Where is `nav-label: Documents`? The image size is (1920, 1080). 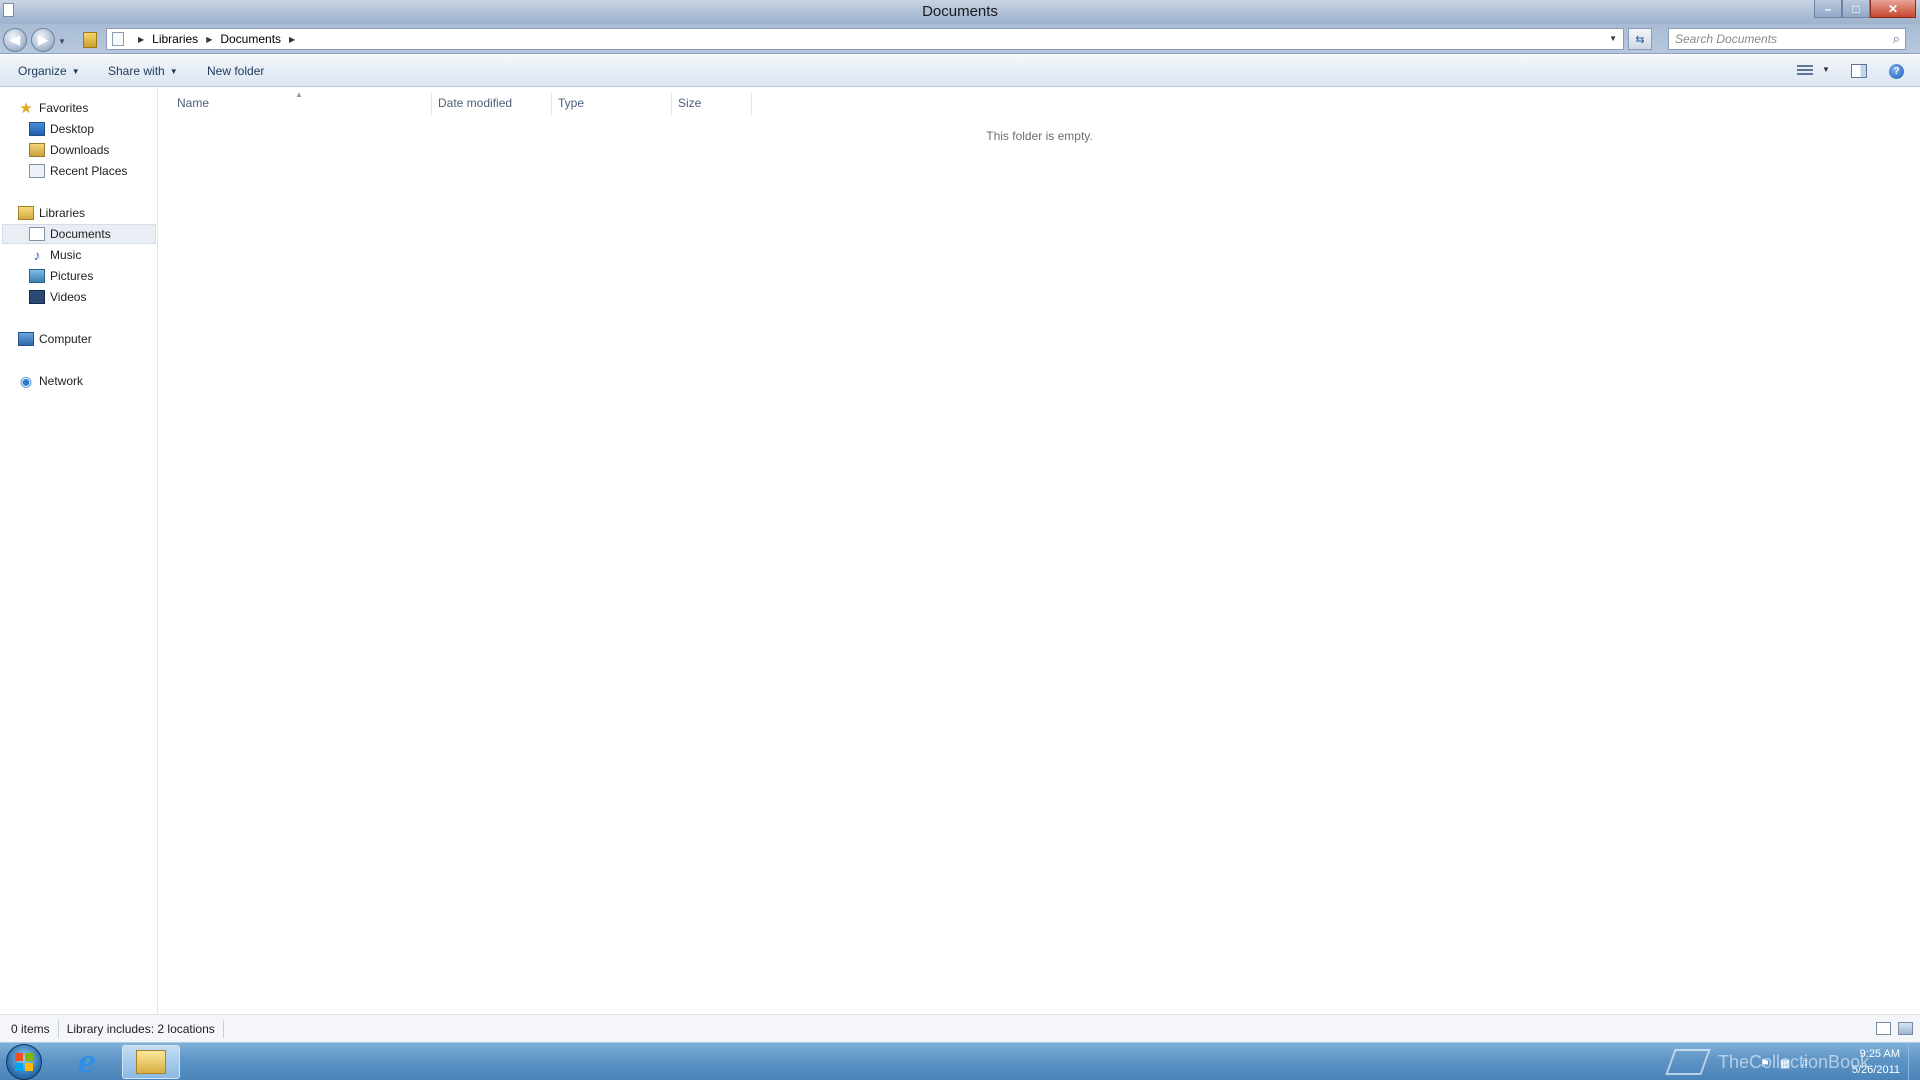
nav-label: Documents is located at coordinates (80, 234).